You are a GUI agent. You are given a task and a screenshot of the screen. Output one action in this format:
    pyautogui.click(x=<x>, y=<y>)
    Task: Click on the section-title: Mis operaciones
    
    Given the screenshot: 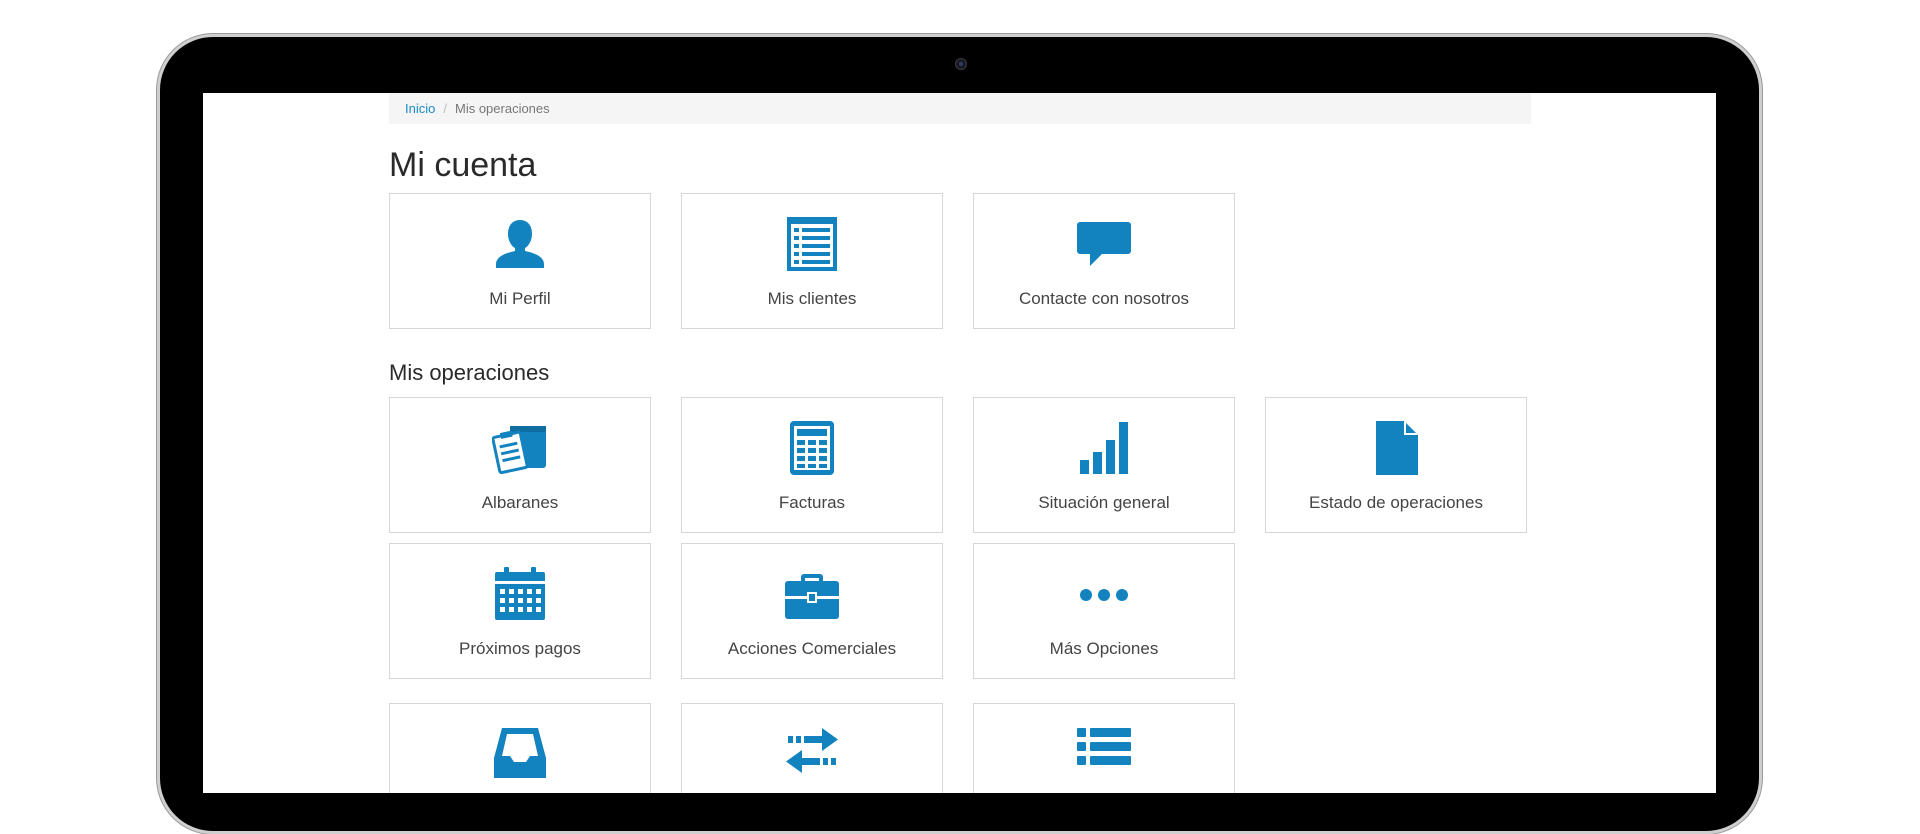 What is the action you would take?
    pyautogui.click(x=469, y=372)
    